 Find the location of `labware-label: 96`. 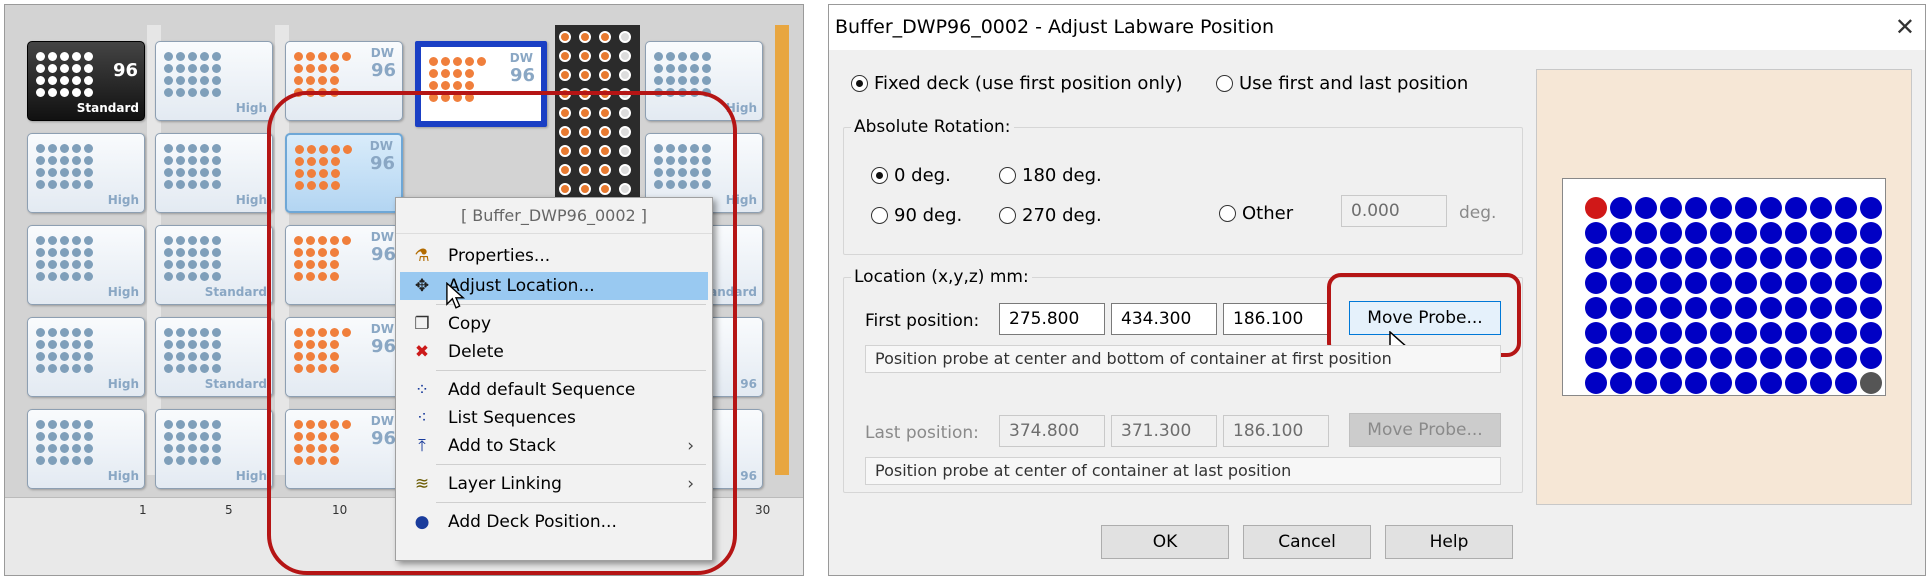

labware-label: 96 is located at coordinates (748, 476).